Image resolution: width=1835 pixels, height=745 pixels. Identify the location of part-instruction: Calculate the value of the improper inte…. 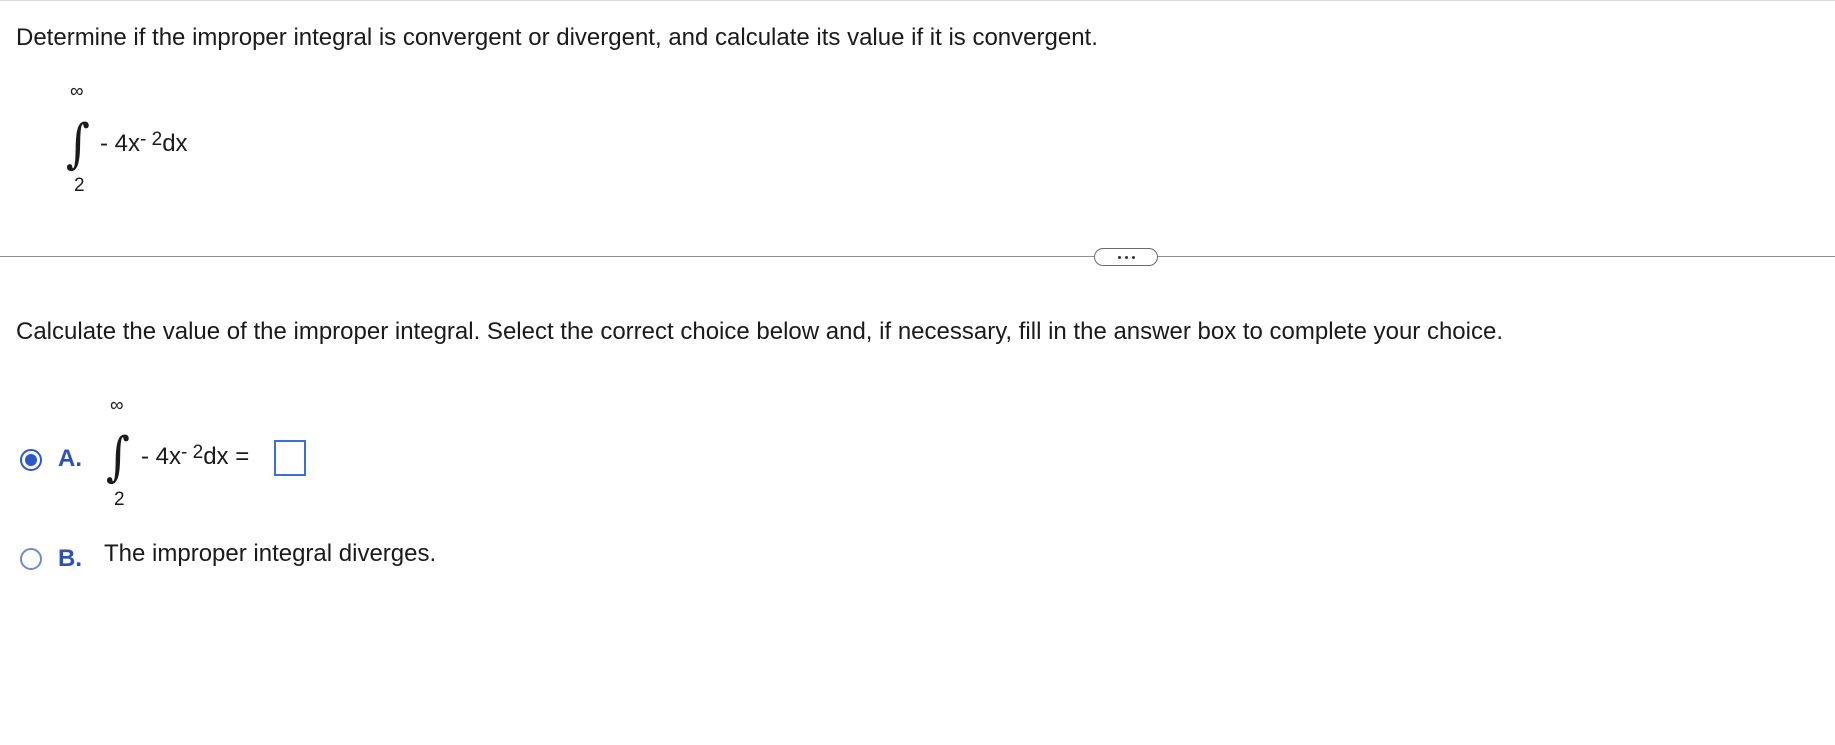
(759, 331).